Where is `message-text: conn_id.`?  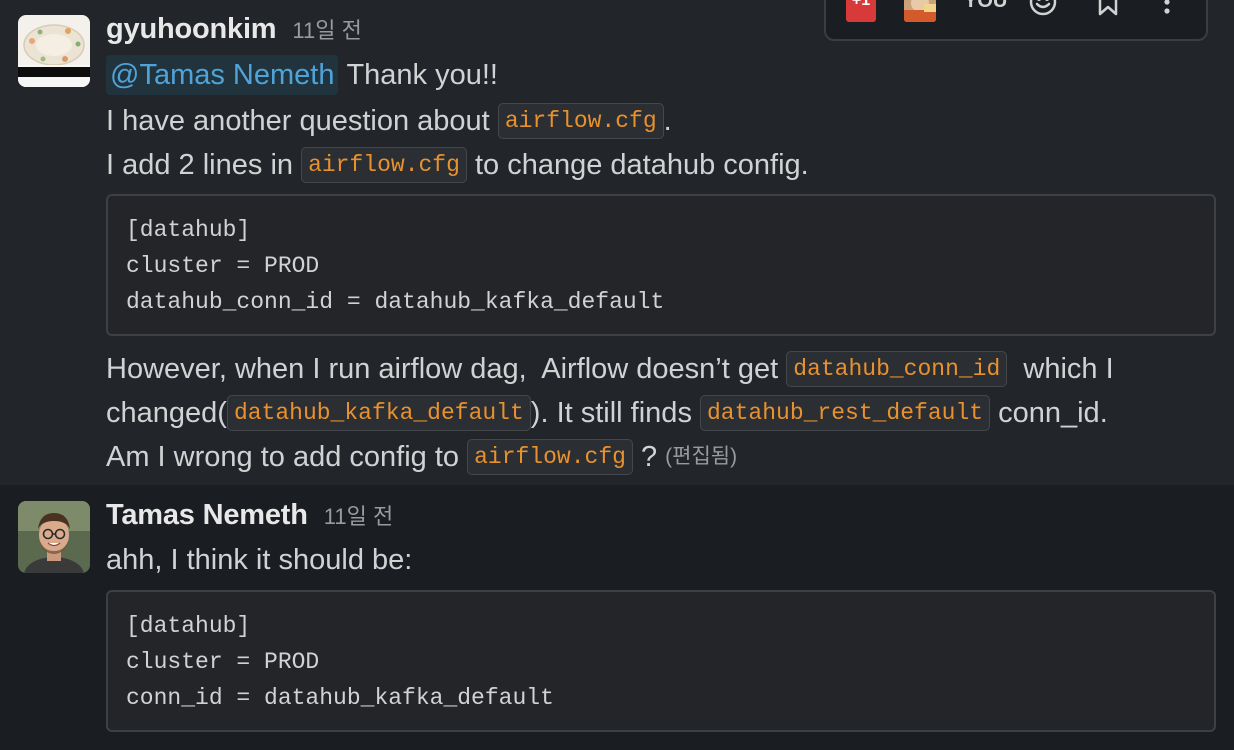 message-text: conn_id. is located at coordinates (1049, 413).